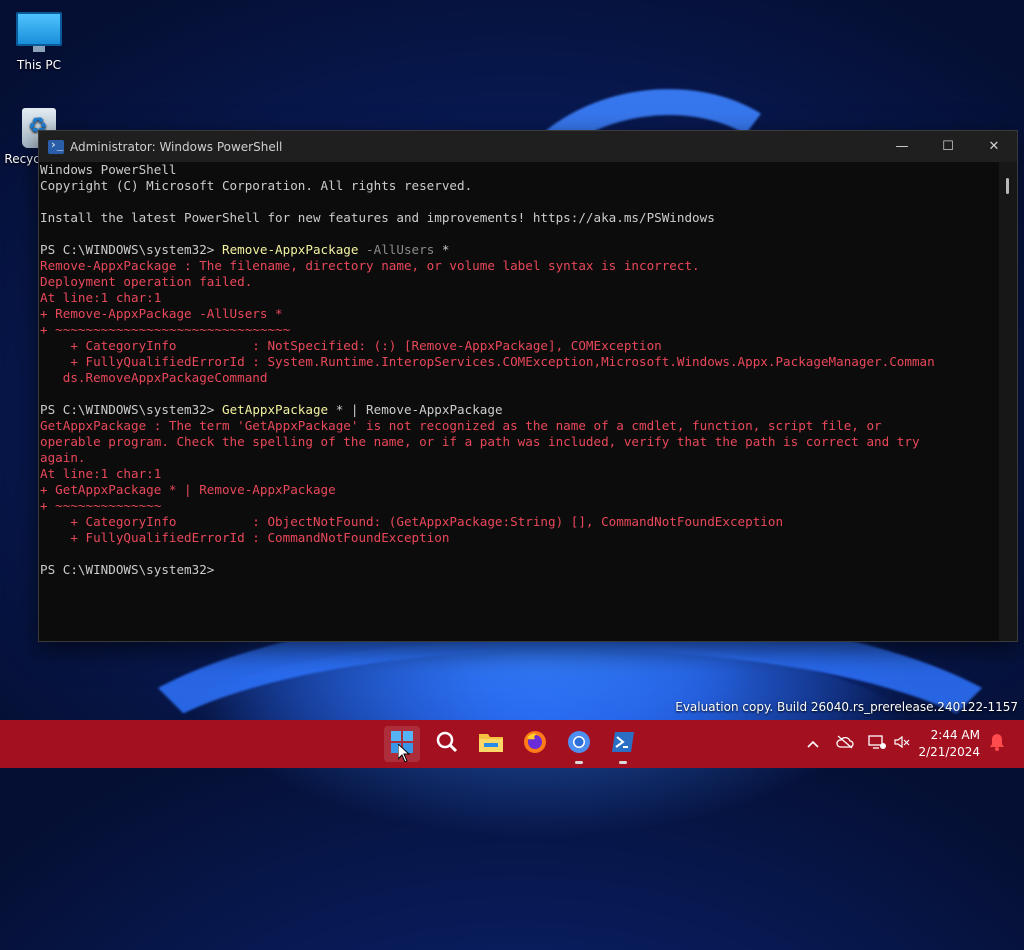 This screenshot has width=1024, height=950. I want to click on console-line: Deployment operation failed., so click(146, 281).